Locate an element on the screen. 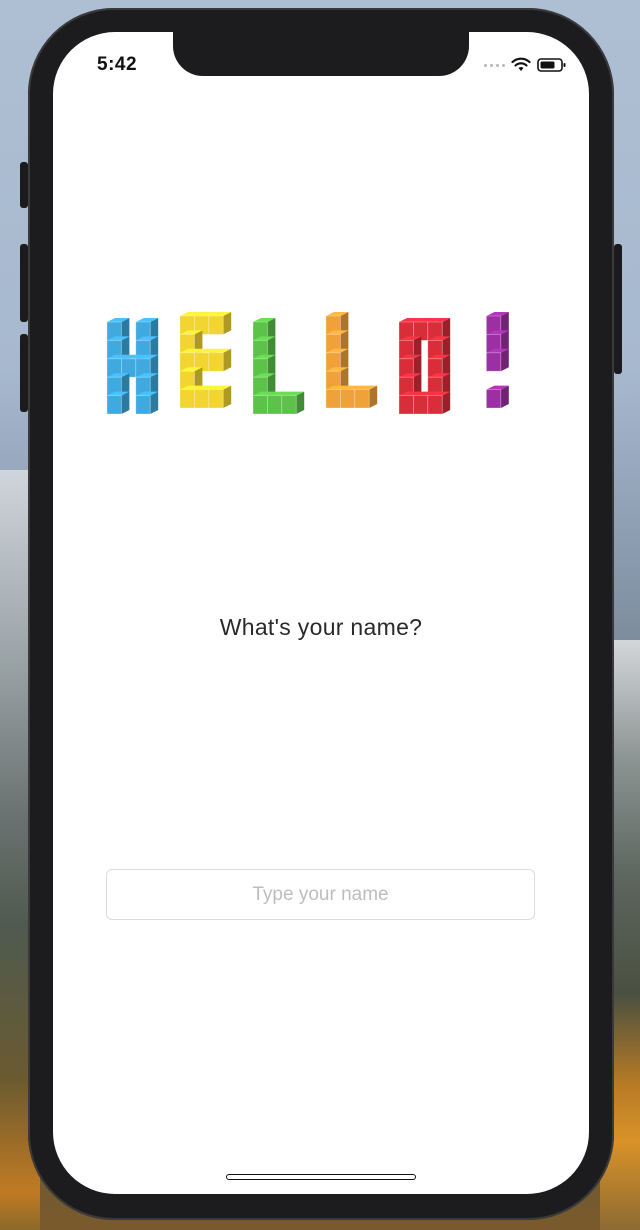 The height and width of the screenshot is (1230, 640). logo-letter-exclamation is located at coordinates (497, 360).